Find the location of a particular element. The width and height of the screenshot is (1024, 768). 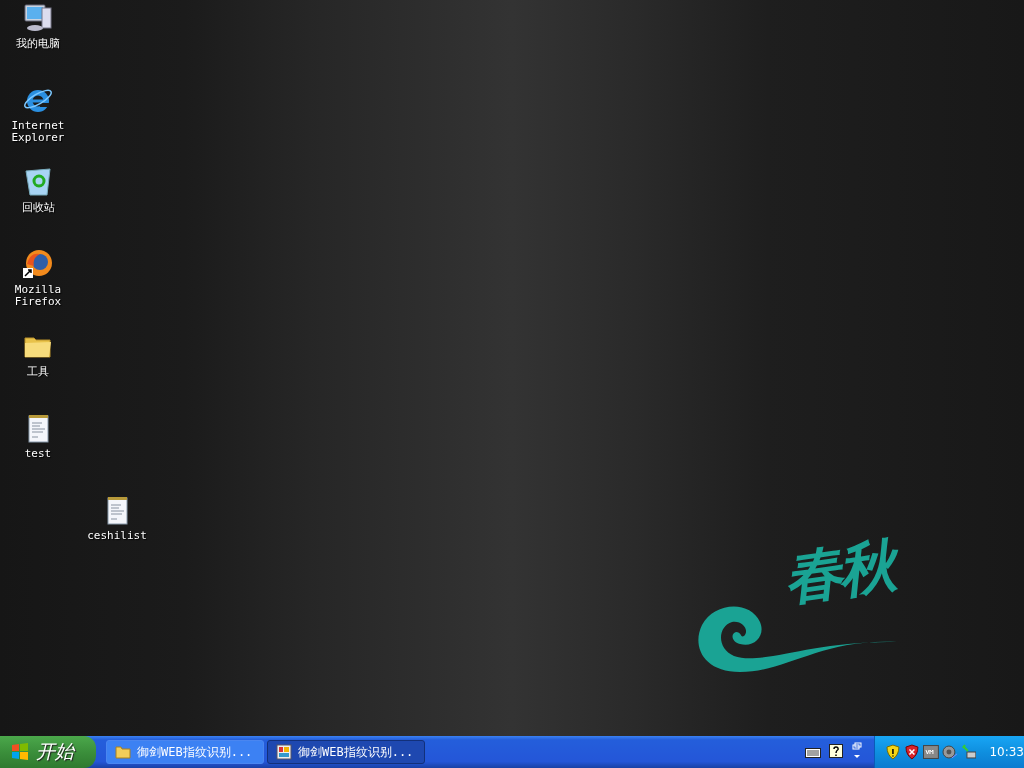

desktop-icon-label: 工具 is located at coordinates (38, 372).